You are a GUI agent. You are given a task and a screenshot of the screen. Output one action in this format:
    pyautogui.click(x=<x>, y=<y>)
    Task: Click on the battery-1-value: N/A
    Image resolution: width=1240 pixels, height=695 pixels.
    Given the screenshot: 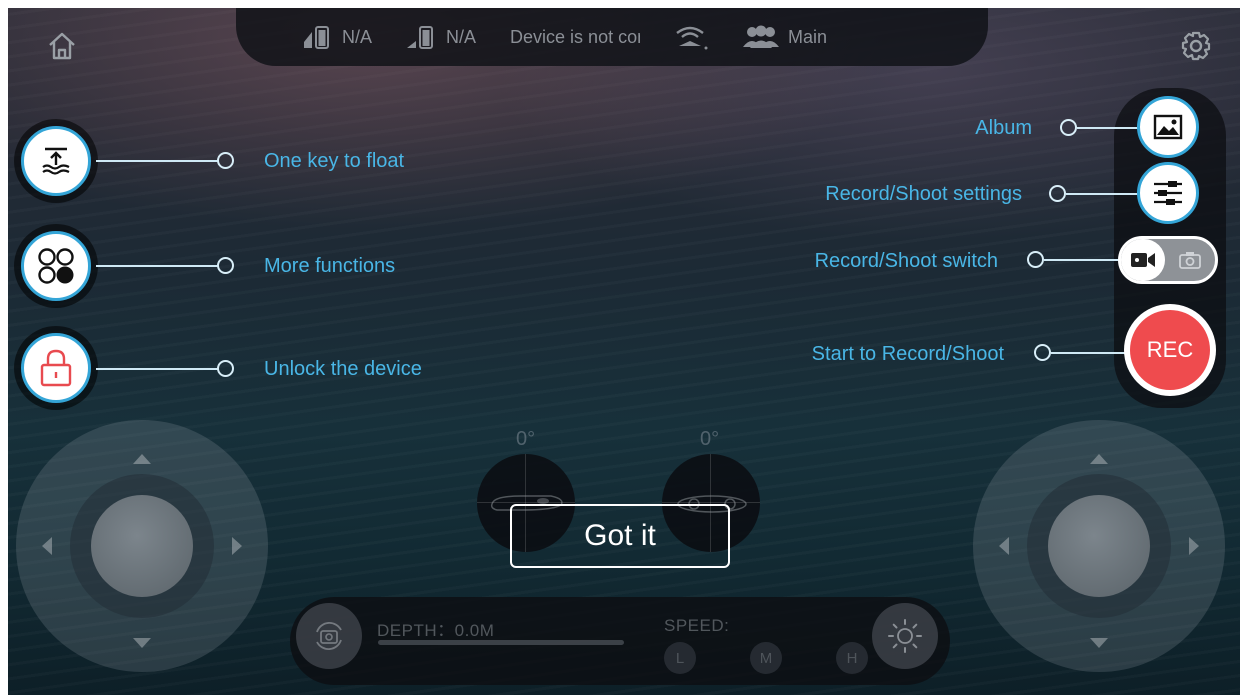 What is the action you would take?
    pyautogui.click(x=357, y=36)
    